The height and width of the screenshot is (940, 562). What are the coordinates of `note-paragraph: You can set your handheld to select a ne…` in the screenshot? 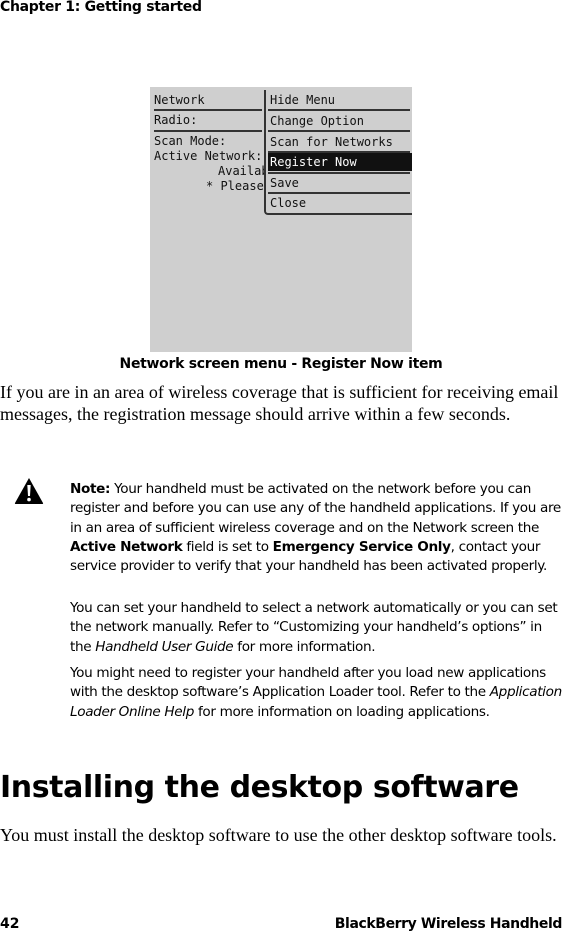 It's located at (316, 628).